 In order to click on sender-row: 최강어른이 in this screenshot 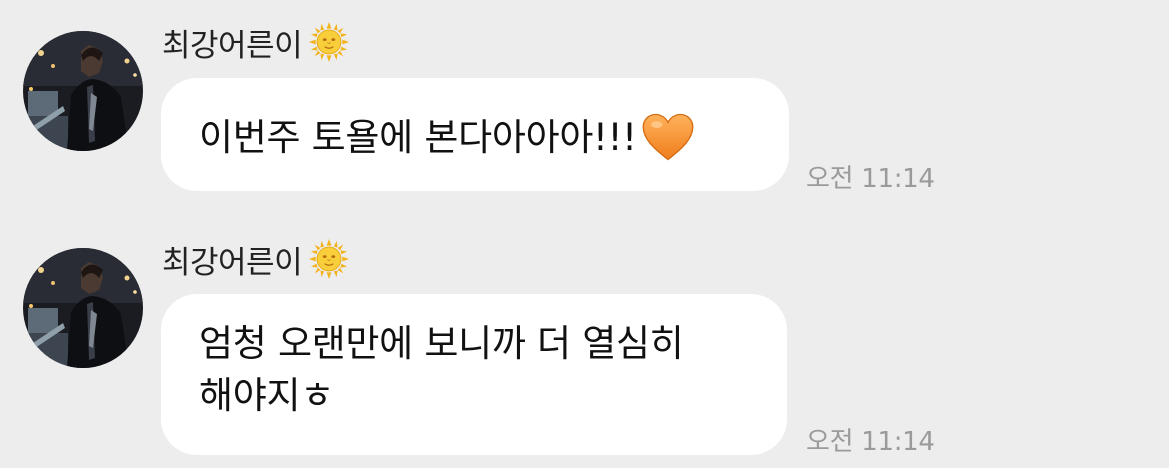, I will do `click(256, 259)`.